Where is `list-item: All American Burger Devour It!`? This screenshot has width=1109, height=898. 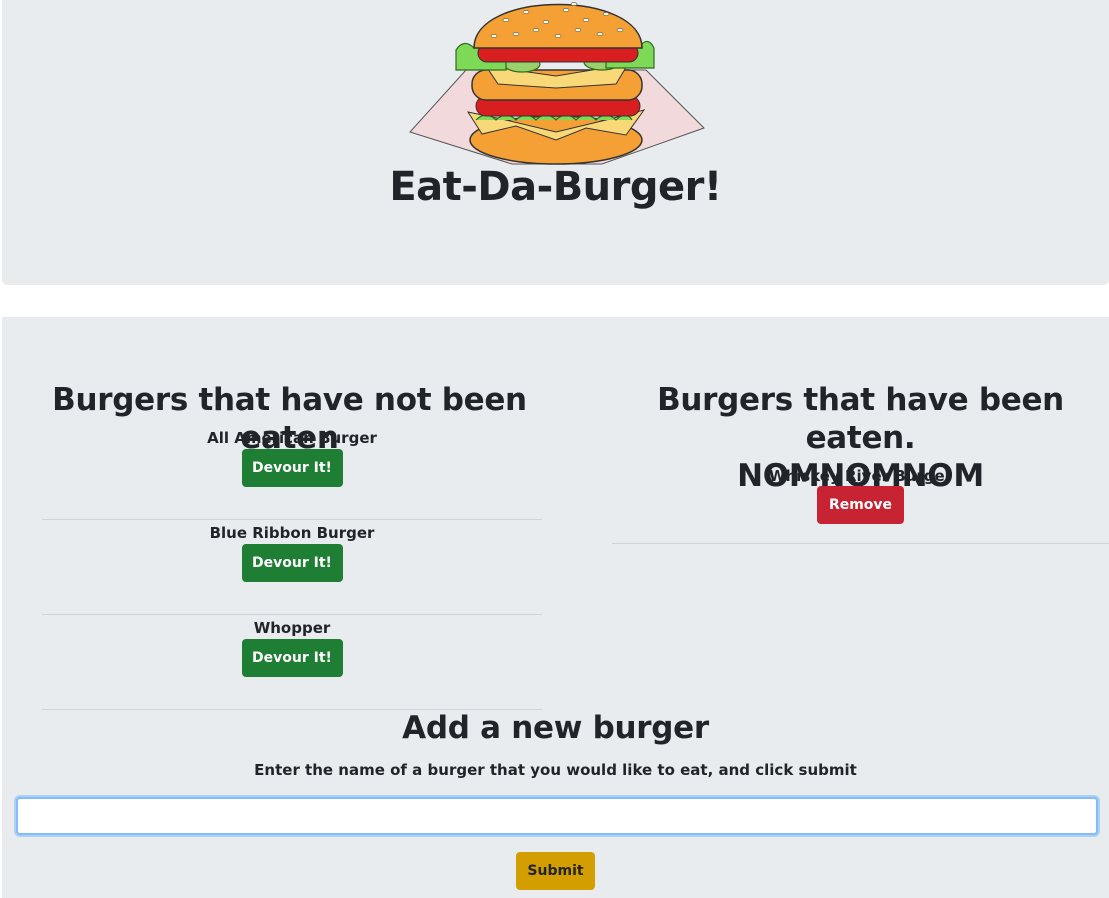 list-item: All American Burger Devour It! is located at coordinates (292, 472).